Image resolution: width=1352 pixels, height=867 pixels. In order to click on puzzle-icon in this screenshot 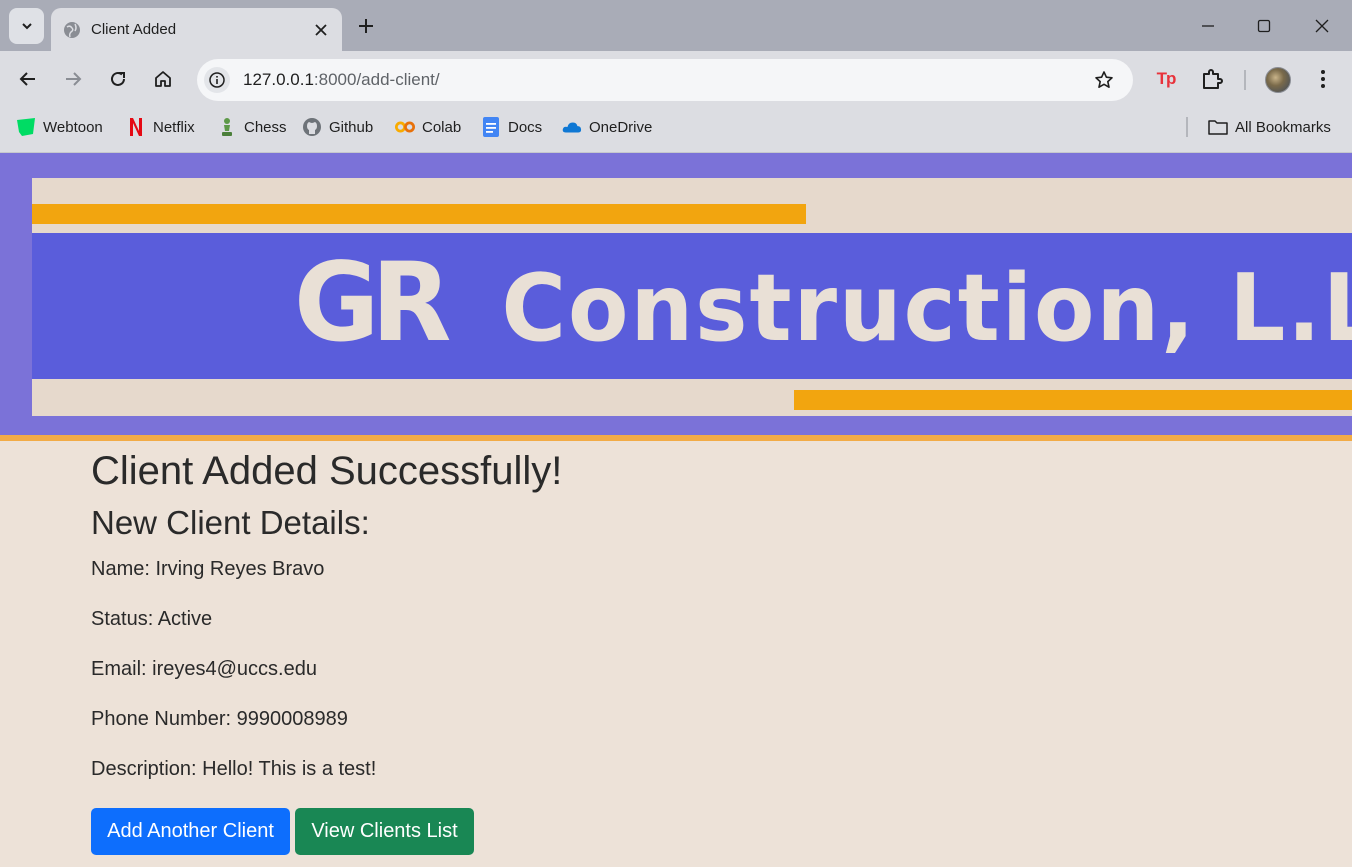, I will do `click(1213, 79)`.